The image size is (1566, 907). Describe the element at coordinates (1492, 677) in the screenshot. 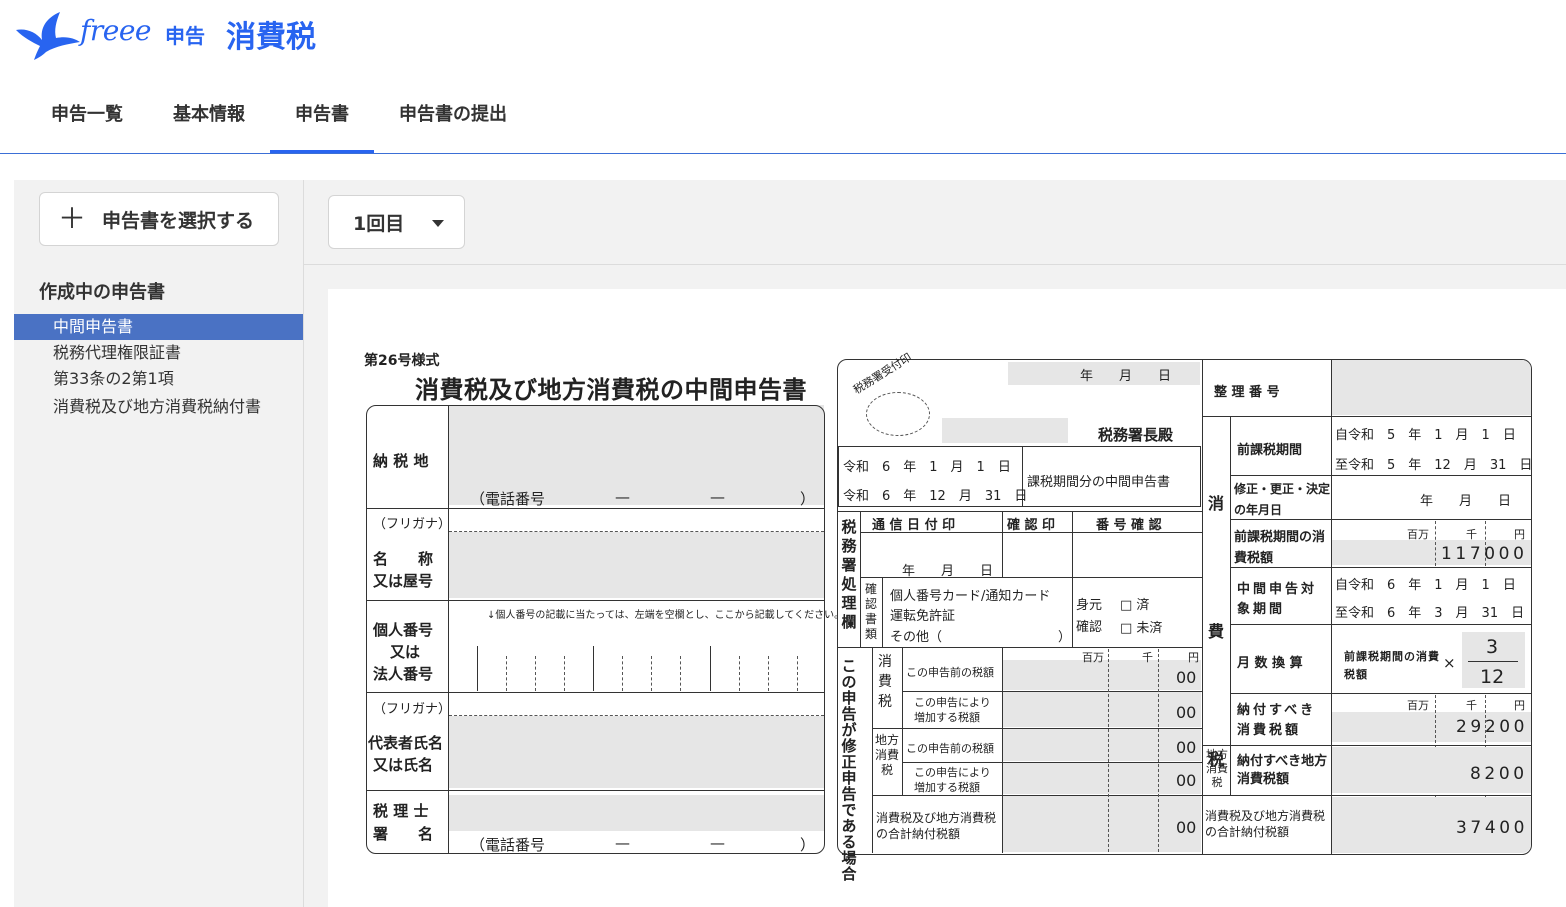

I see `fraction-denominator: 12` at that location.